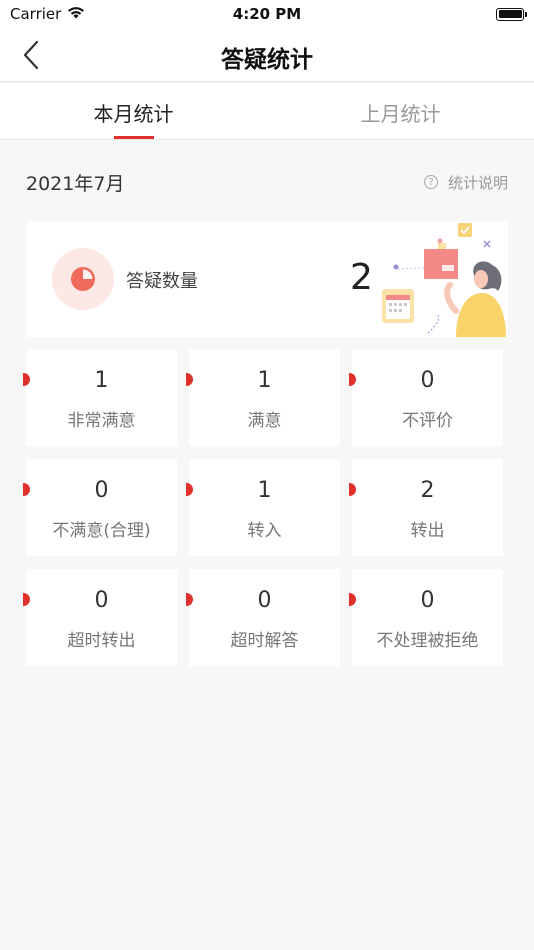 The height and width of the screenshot is (950, 534). I want to click on stat-card-satisfied: 1 满意, so click(263, 397).